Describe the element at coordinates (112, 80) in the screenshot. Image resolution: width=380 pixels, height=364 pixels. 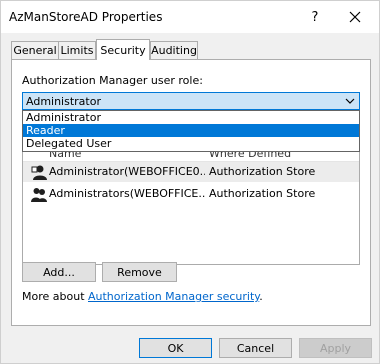
I see `role-label: Authorization Manager user role:` at that location.